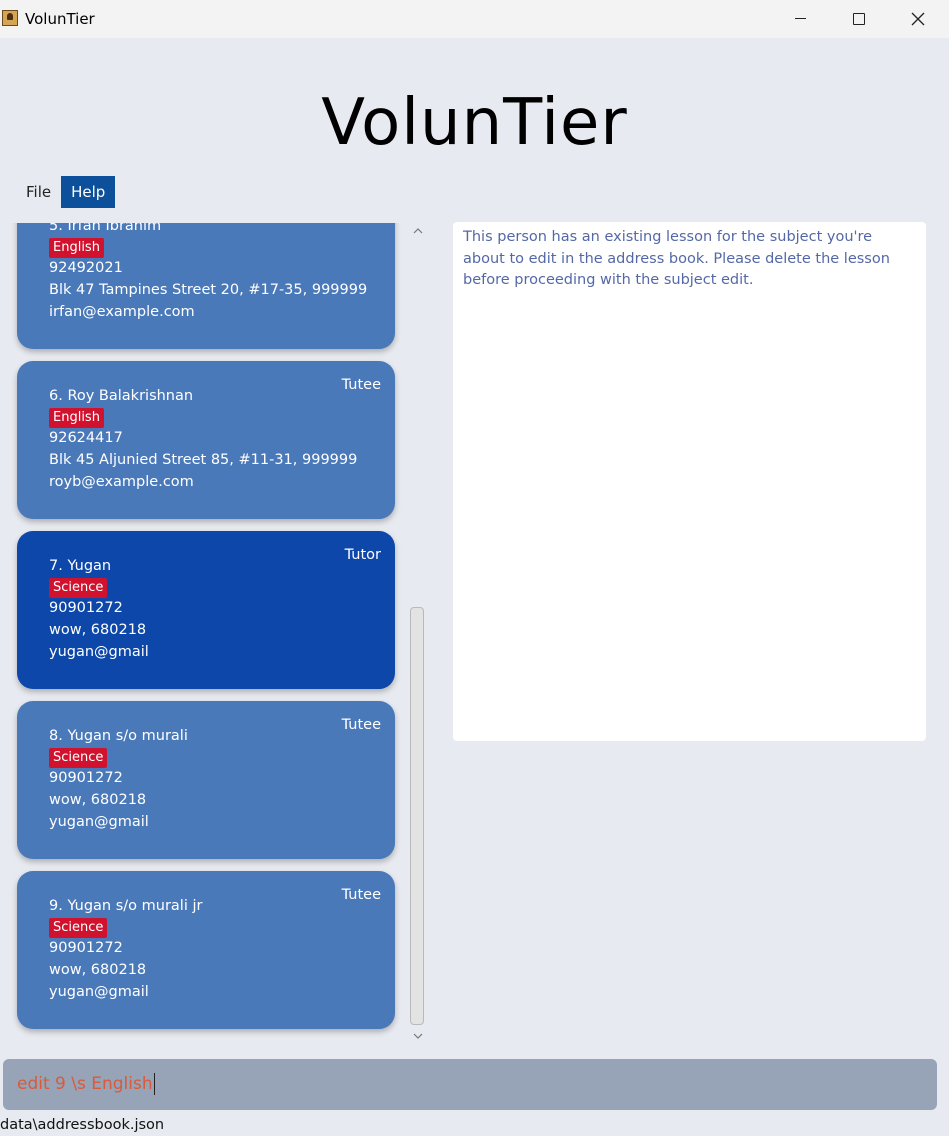 The image size is (949, 1136). I want to click on text-caret, so click(154, 1084).